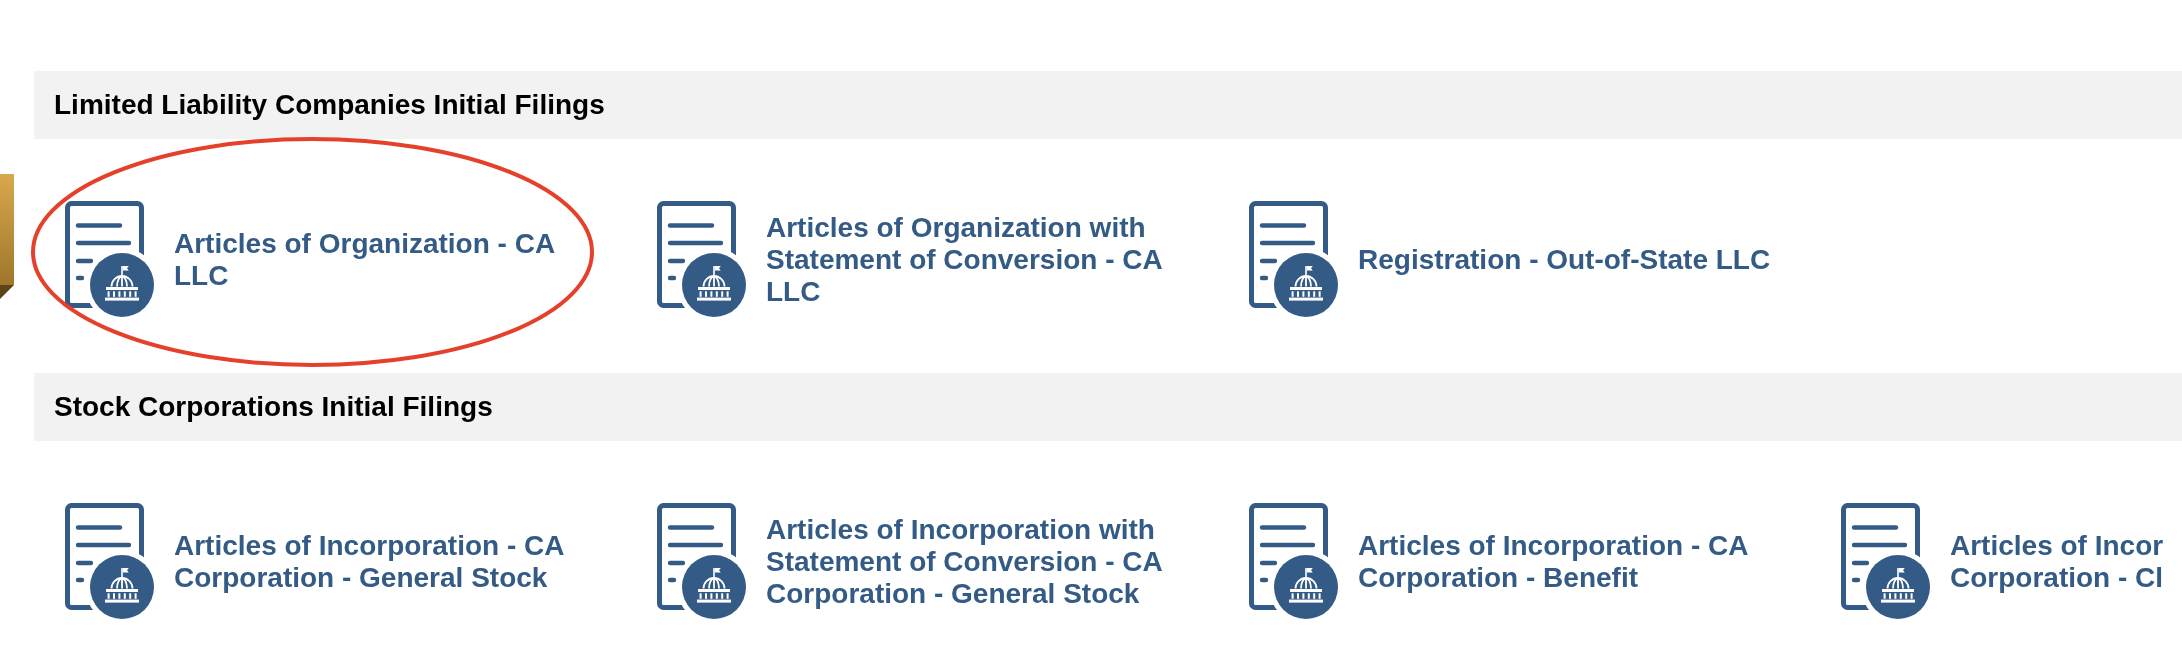  I want to click on filing-link: Articles of Incorporation - CA Corporation - General Stock, so click(330, 561).